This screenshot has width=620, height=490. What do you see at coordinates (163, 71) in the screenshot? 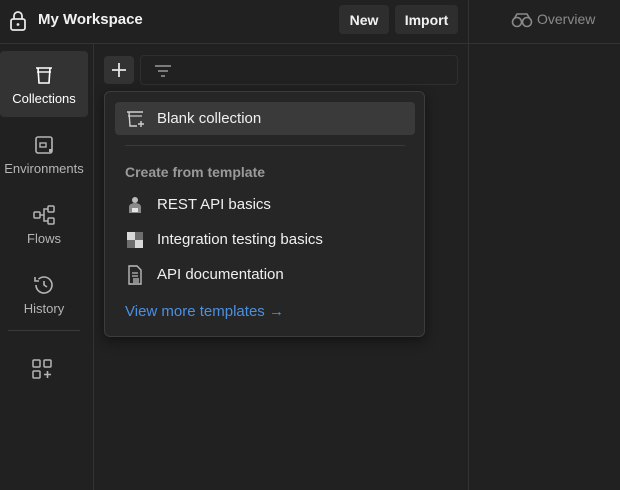
I see `filter-icon` at bounding box center [163, 71].